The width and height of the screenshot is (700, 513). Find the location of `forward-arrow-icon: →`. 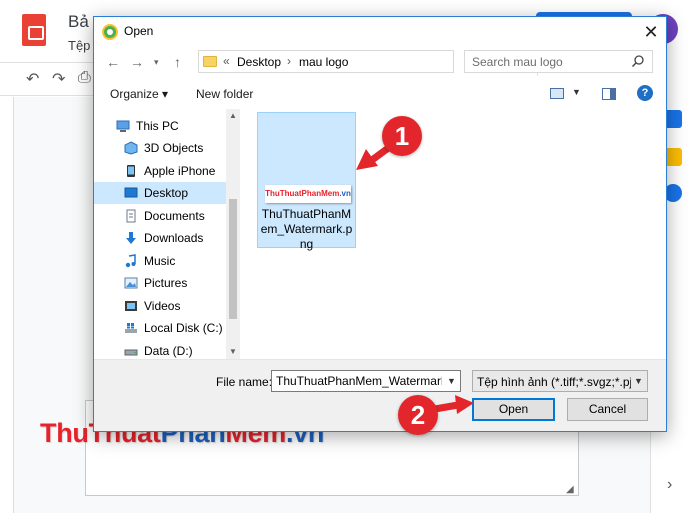

forward-arrow-icon: → is located at coordinates (137, 62).